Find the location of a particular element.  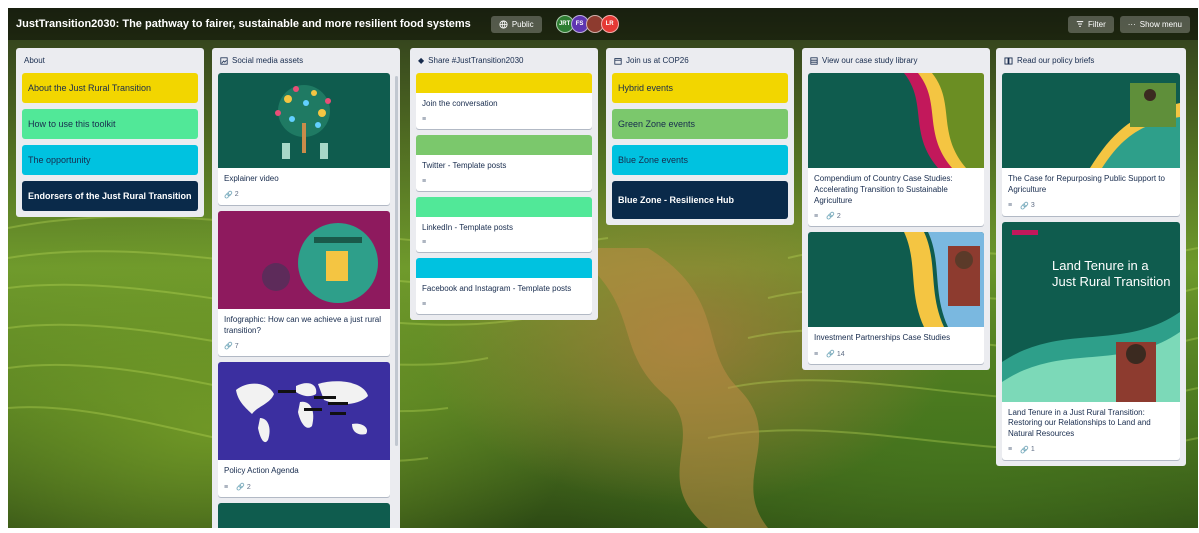

library-icon is located at coordinates (814, 60).